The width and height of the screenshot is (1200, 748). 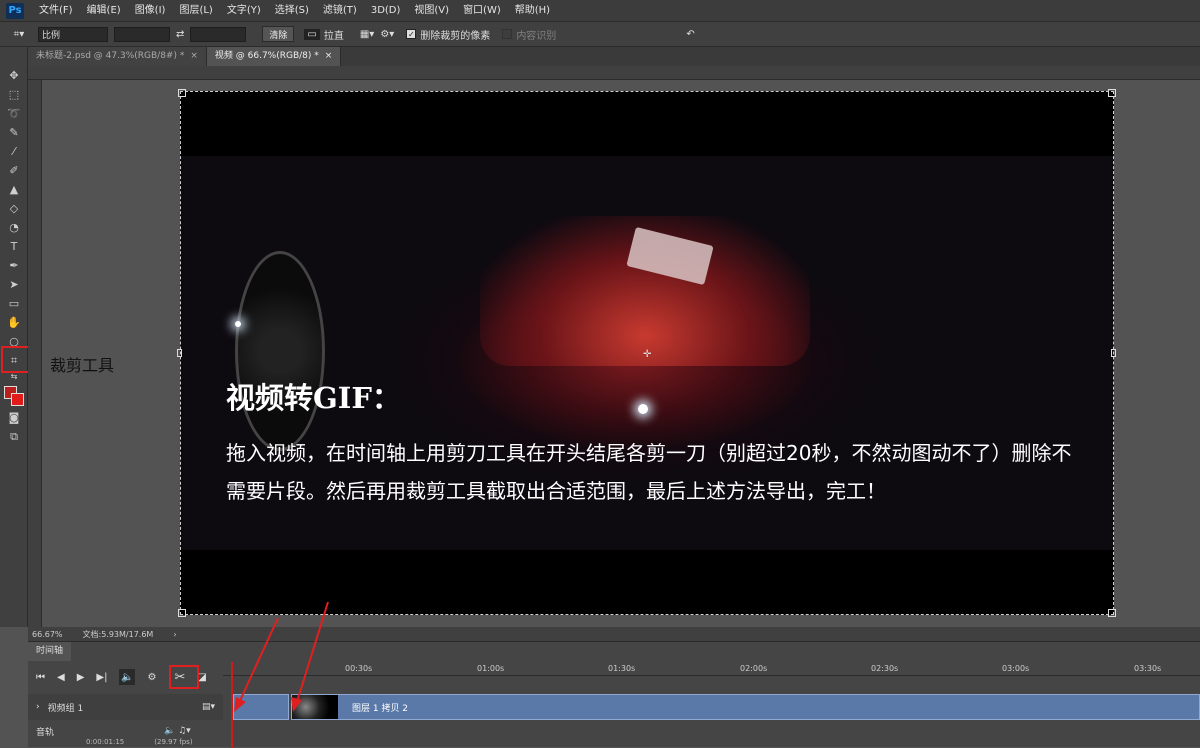 I want to click on music-note-icon: 🔈 ♫▾, so click(x=177, y=731).